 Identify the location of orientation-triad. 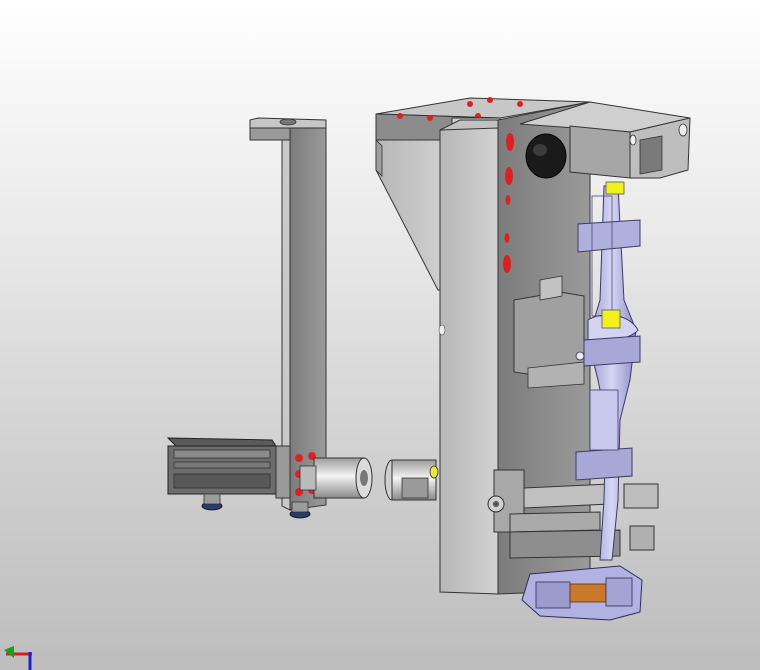
(18, 658).